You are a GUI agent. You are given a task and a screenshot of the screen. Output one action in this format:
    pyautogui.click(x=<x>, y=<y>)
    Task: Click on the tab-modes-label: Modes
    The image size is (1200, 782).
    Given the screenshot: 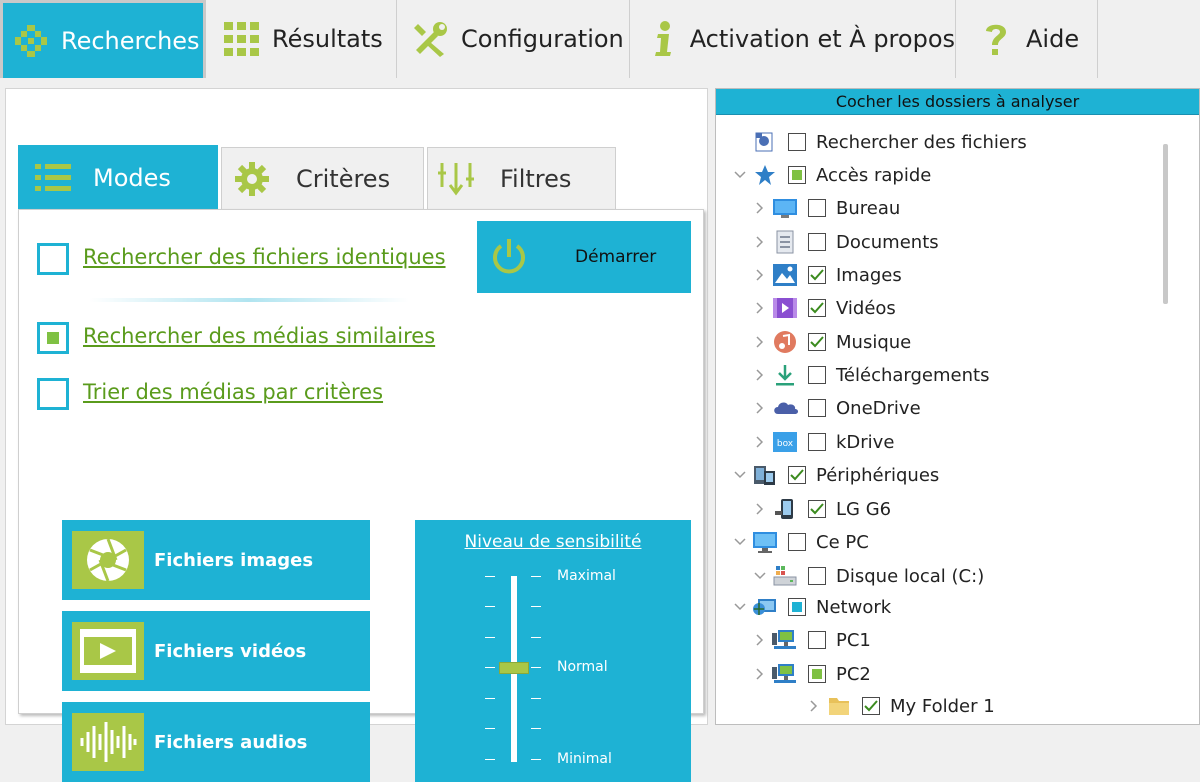 What is the action you would take?
    pyautogui.click(x=132, y=177)
    